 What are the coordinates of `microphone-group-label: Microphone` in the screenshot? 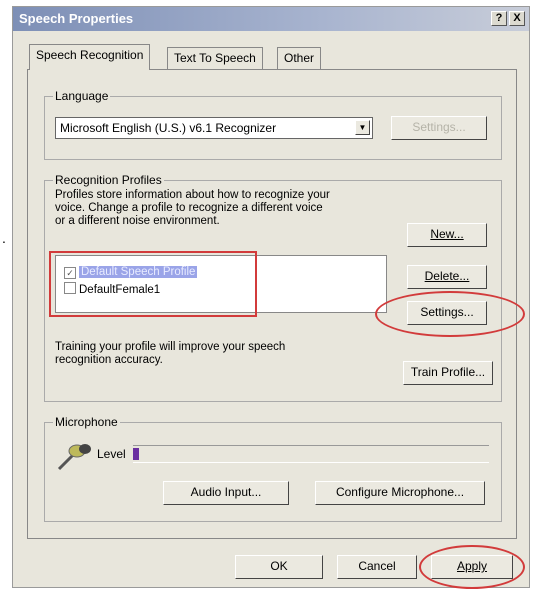 It's located at (86, 422).